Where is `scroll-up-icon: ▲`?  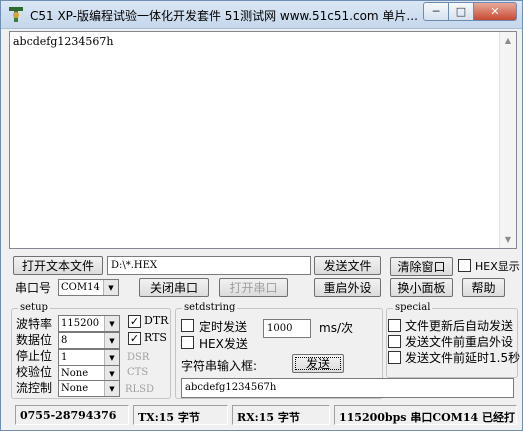
scroll-up-icon: ▲ is located at coordinates (508, 40).